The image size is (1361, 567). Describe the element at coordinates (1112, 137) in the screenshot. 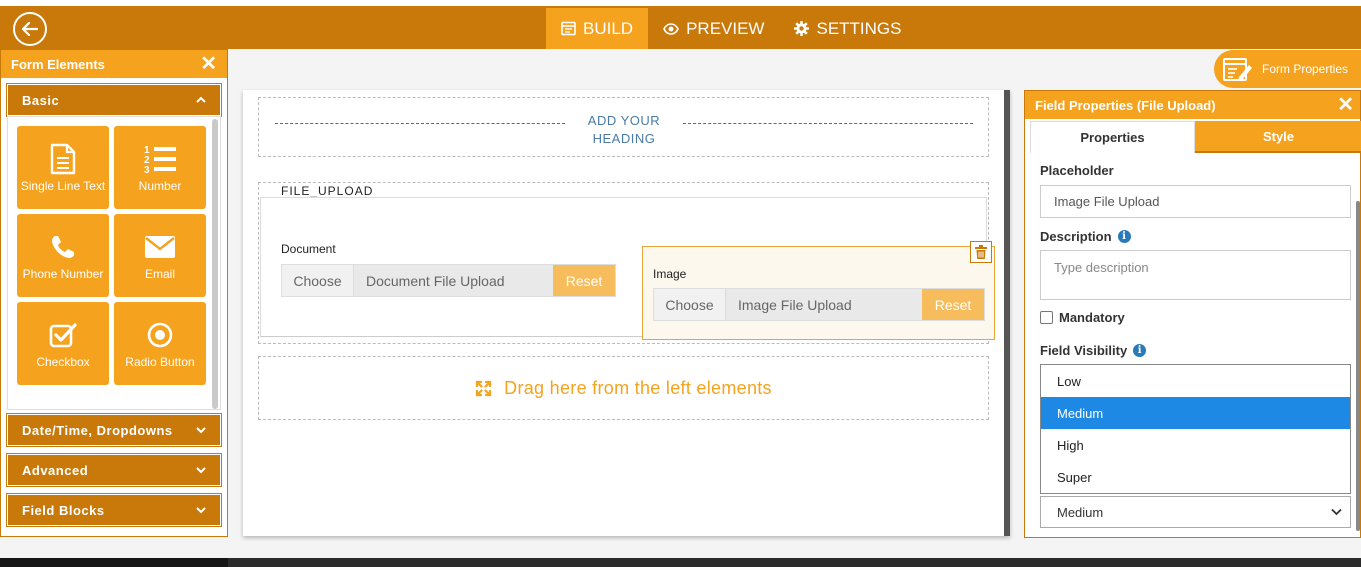

I see `tab-properties: Properties` at that location.